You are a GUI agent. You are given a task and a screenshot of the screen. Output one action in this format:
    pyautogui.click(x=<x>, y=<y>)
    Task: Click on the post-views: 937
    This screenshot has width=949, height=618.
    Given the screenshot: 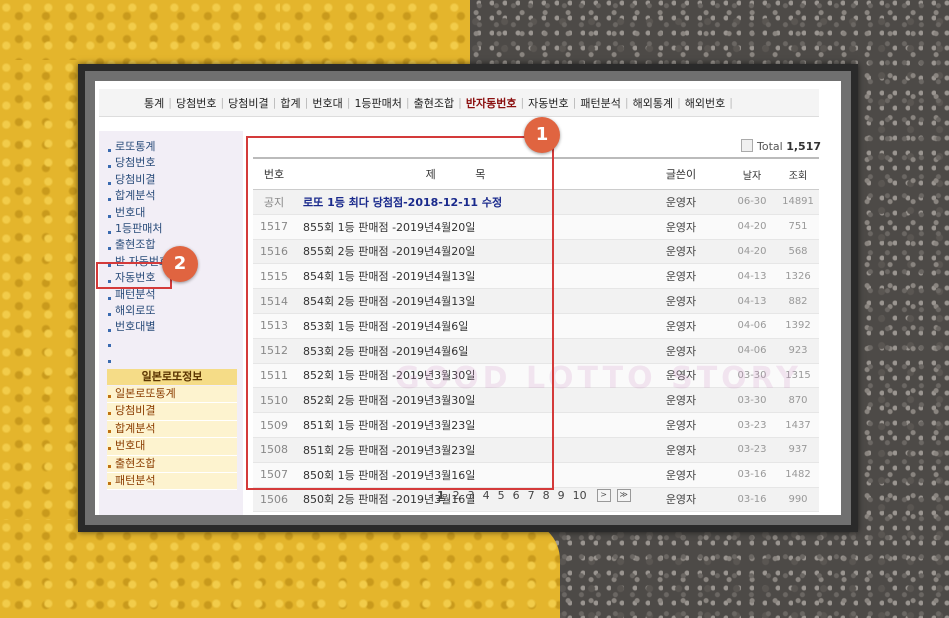 What is the action you would take?
    pyautogui.click(x=798, y=450)
    